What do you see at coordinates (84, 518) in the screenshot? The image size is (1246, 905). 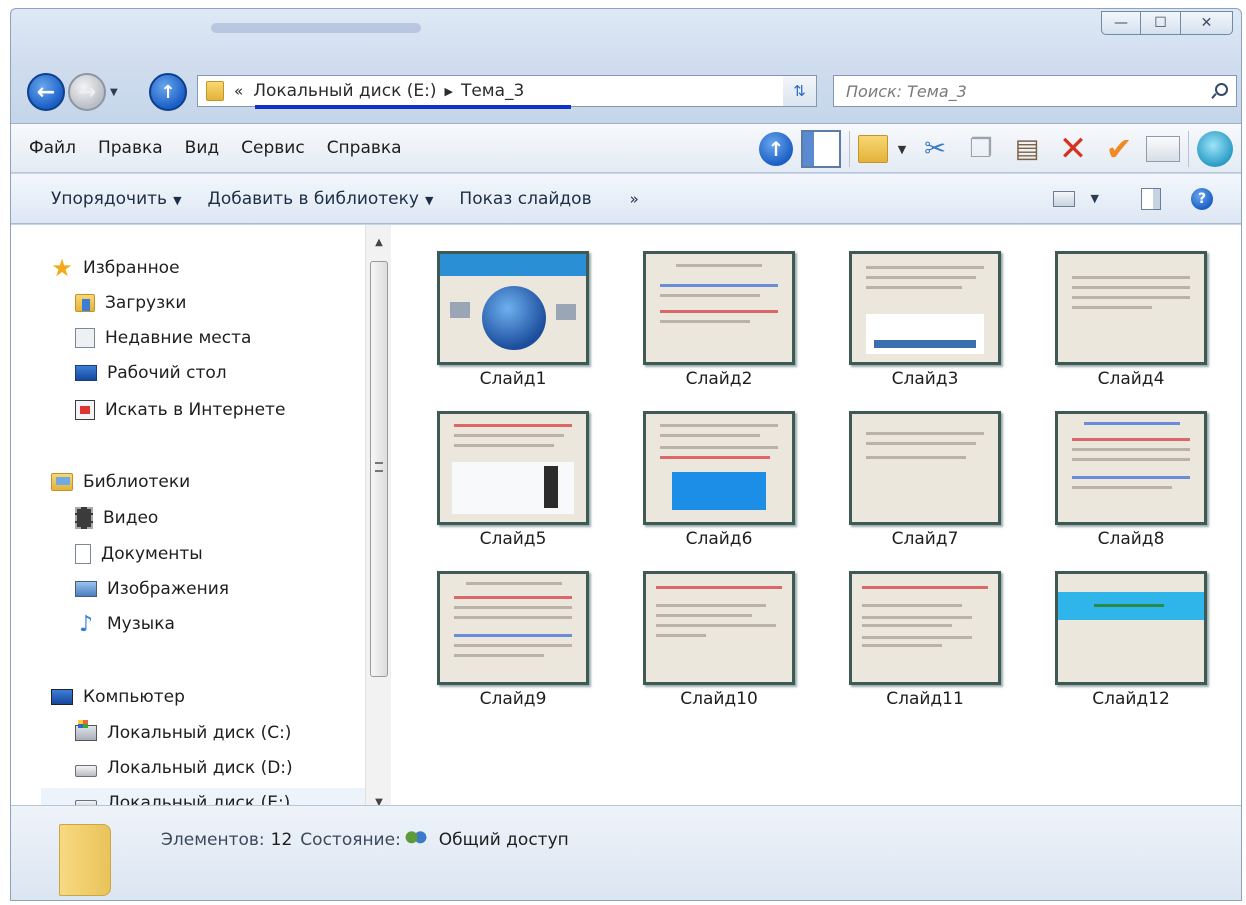 I see `video-icon` at bounding box center [84, 518].